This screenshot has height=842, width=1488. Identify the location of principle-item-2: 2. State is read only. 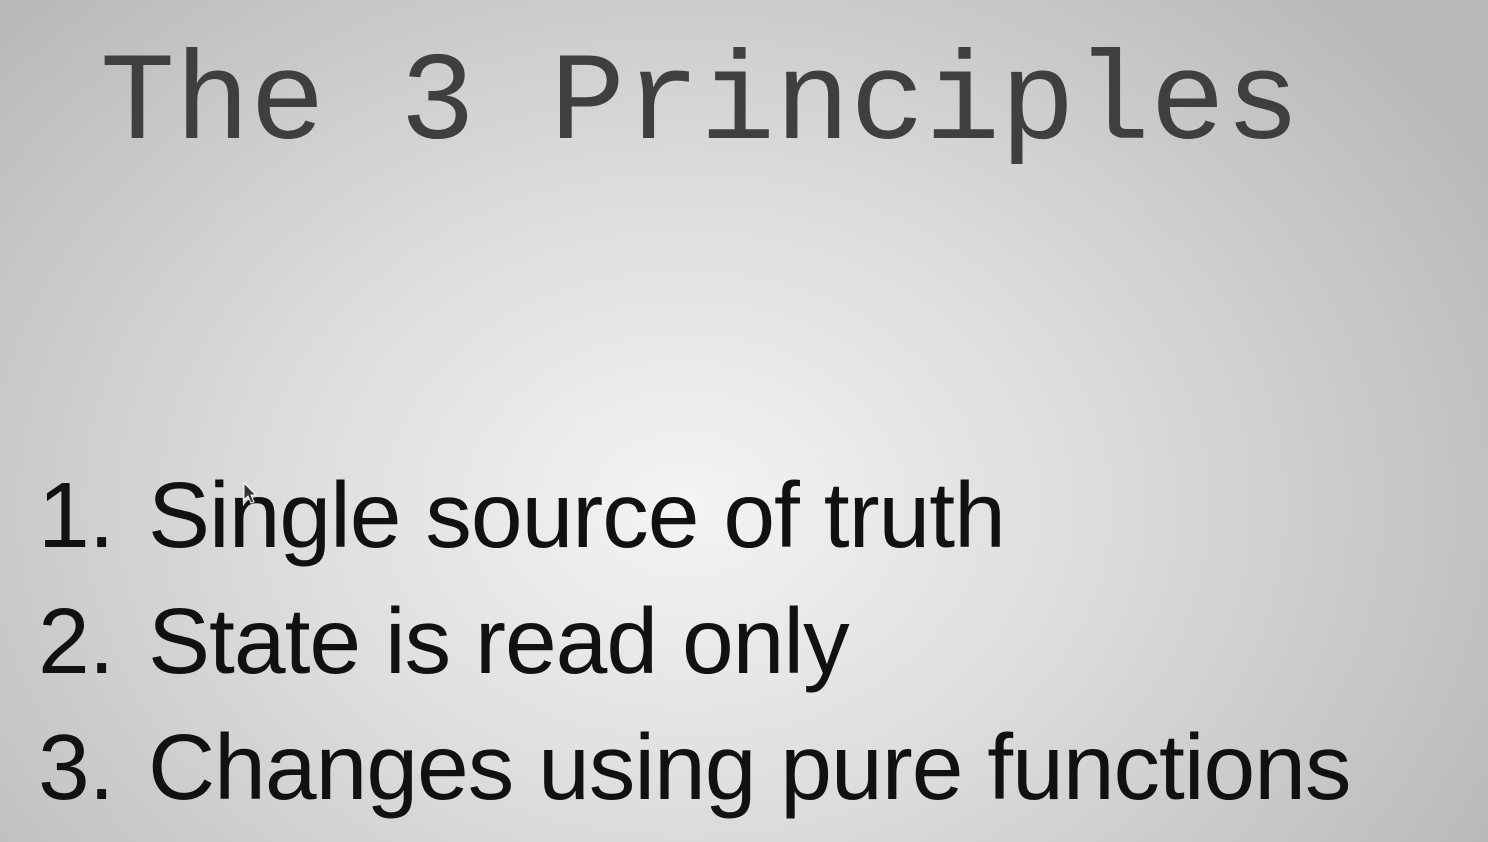
(694, 641).